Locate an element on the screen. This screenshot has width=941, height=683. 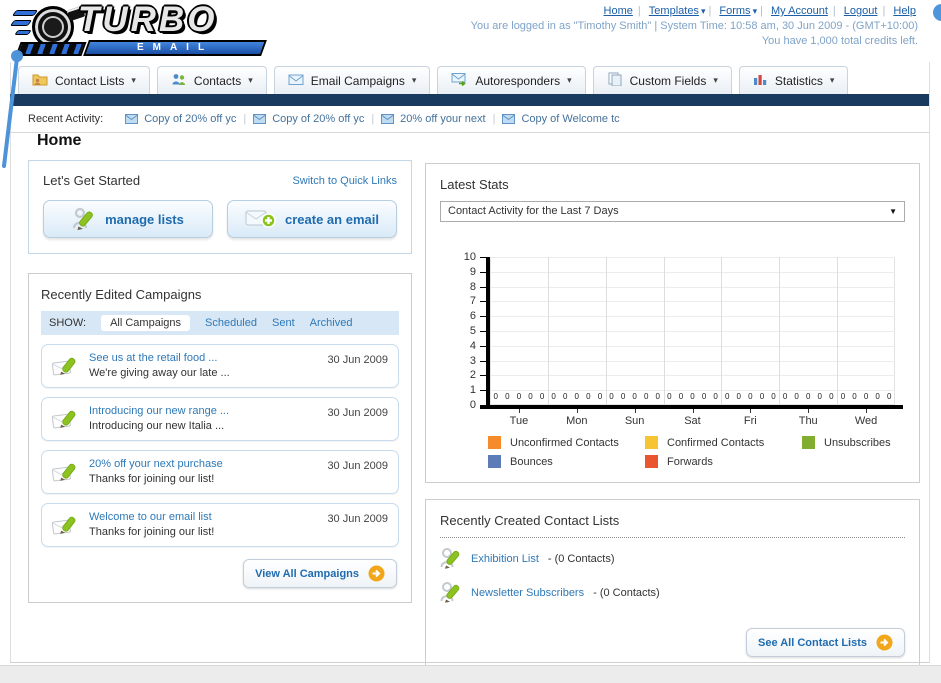
tab-contact-lists: Contact Lists ▾ is located at coordinates (84, 80).